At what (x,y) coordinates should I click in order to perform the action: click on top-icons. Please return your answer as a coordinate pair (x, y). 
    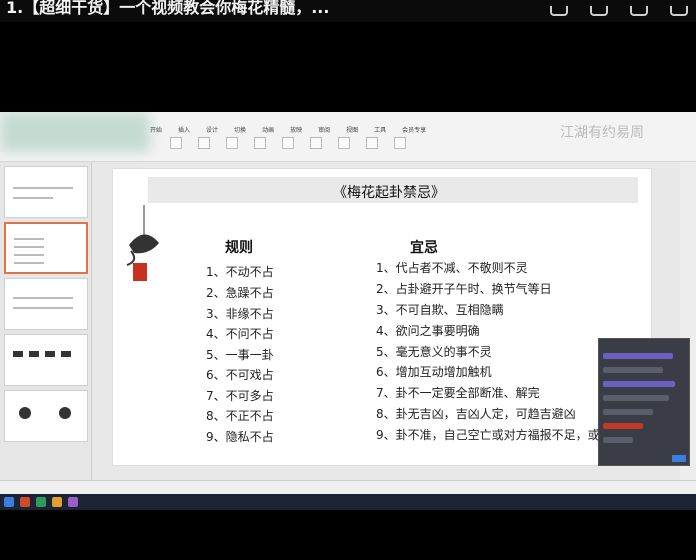
    Looking at the image, I should click on (619, 11).